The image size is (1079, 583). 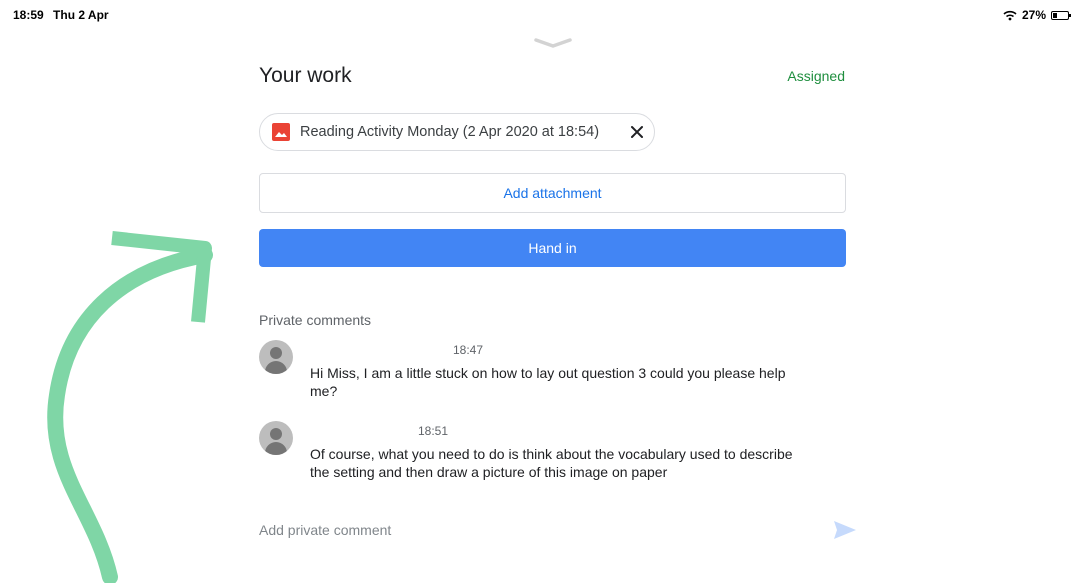 I want to click on hand-in-button: Hand in, so click(x=552, y=248).